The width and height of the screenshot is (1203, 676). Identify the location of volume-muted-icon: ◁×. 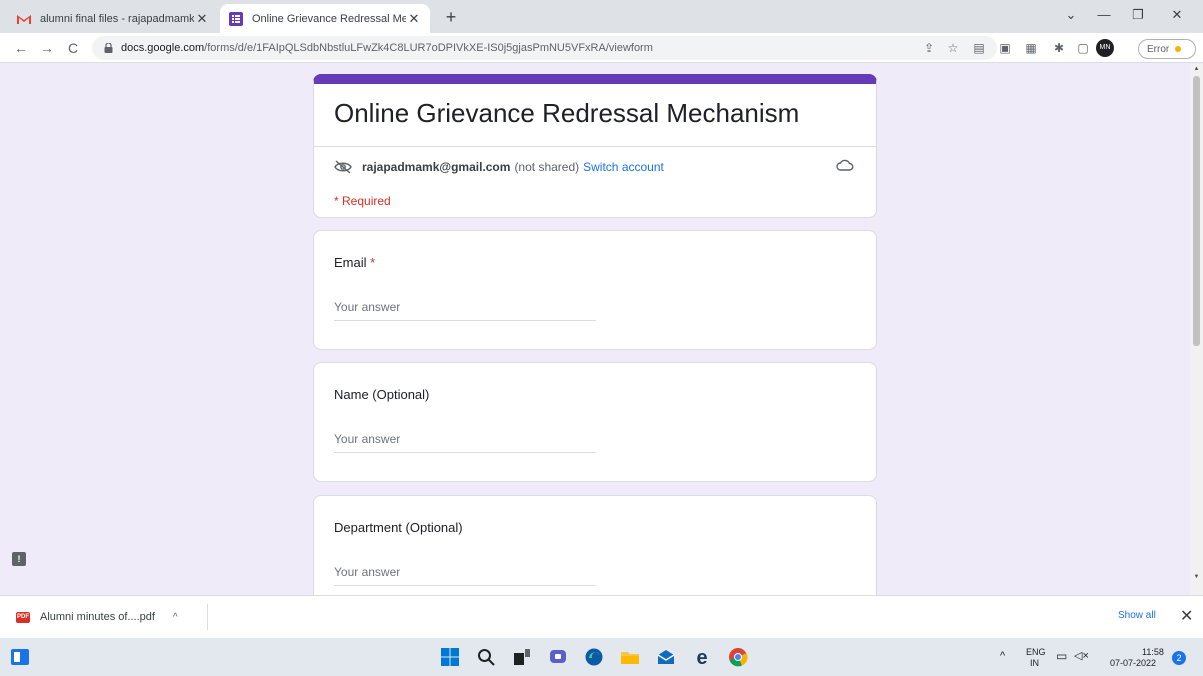
(1081, 655).